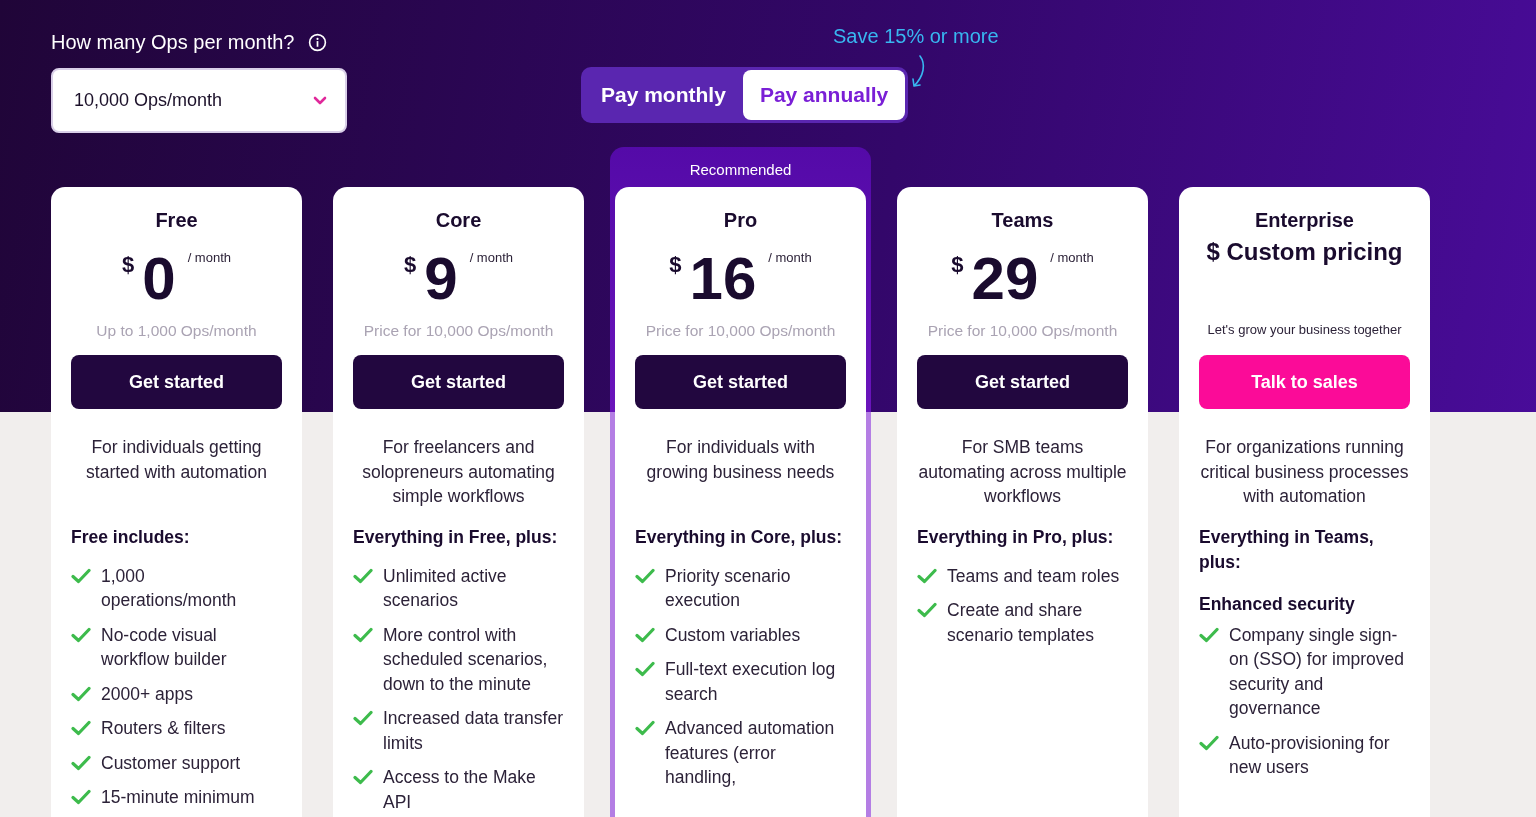 This screenshot has height=817, width=1536. What do you see at coordinates (1287, 550) in the screenshot?
I see `includes-heading: Everything in Teams, plus:` at bounding box center [1287, 550].